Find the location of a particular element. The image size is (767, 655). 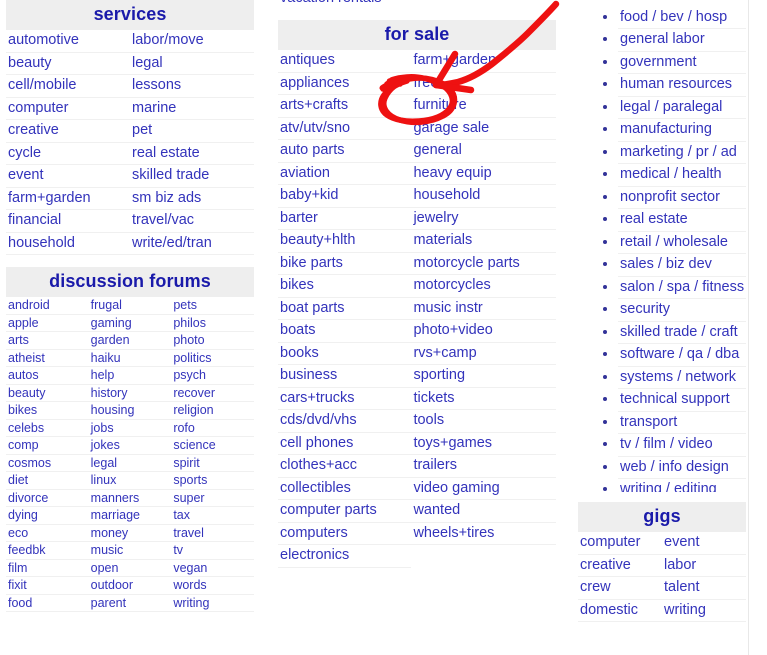

link-forum-arts: arts is located at coordinates (47, 340).